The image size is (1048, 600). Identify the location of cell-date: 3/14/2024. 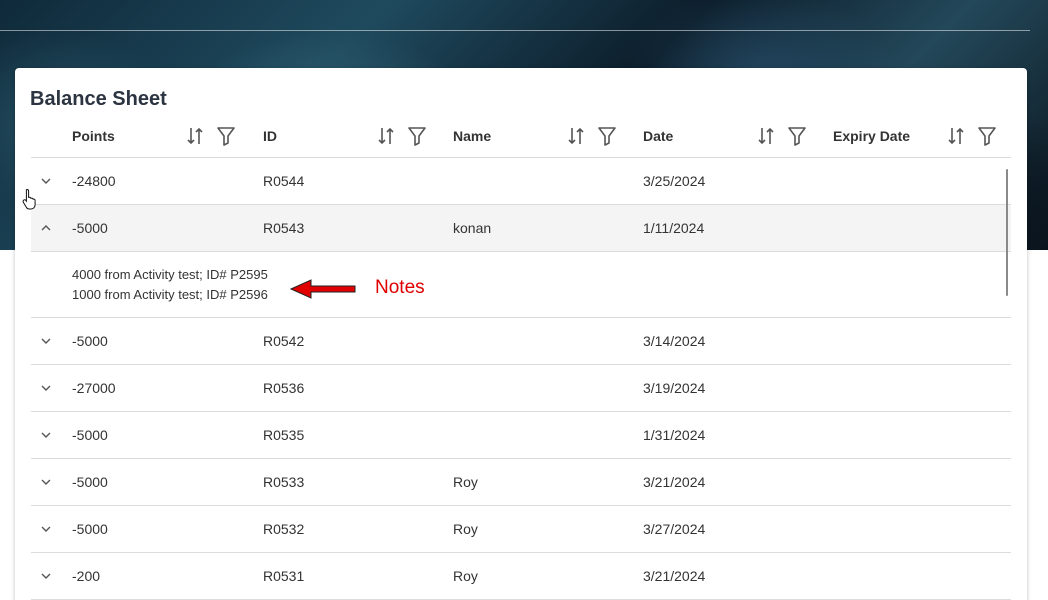
(674, 341).